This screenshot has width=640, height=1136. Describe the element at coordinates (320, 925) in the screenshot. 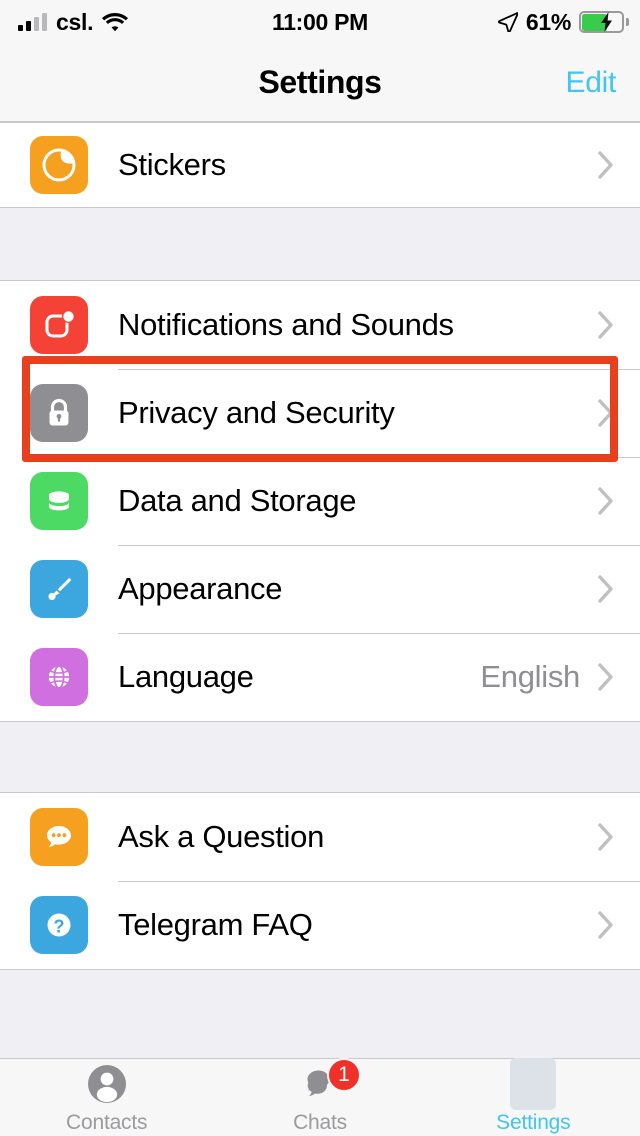

I see `settings-row-telegram-faq: ? Telegram FAQ` at that location.